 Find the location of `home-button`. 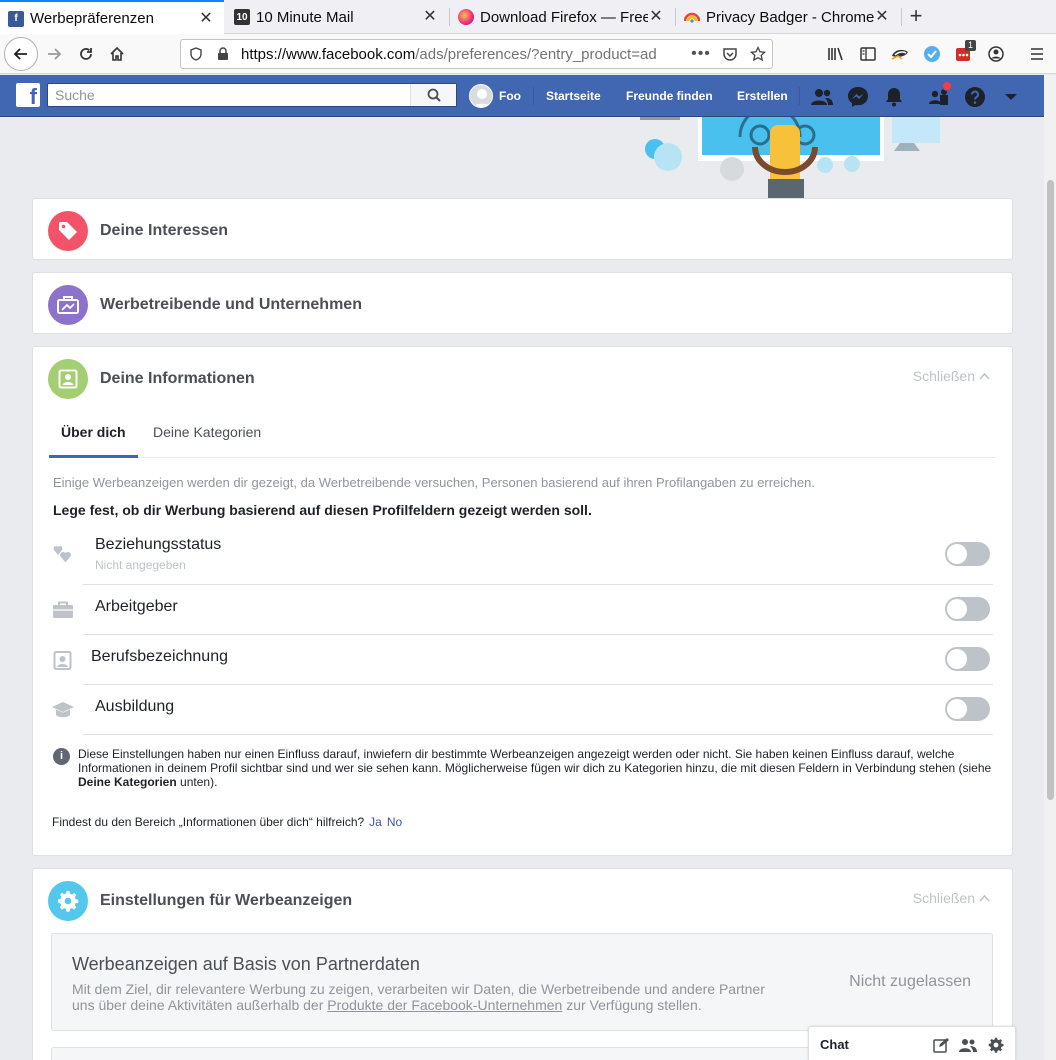

home-button is located at coordinates (117, 54).